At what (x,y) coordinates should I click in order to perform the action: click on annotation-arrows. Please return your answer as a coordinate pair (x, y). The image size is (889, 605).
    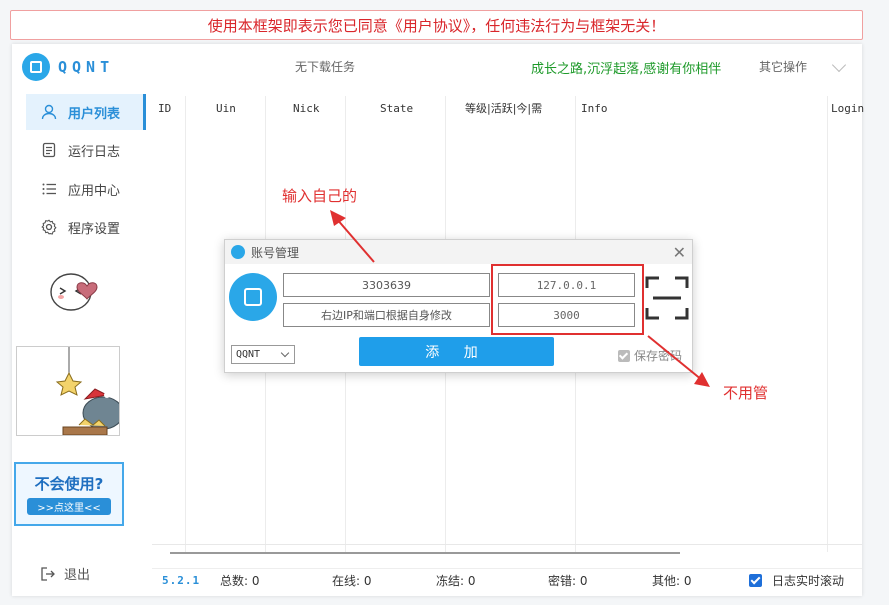
    Looking at the image, I should click on (520, 298).